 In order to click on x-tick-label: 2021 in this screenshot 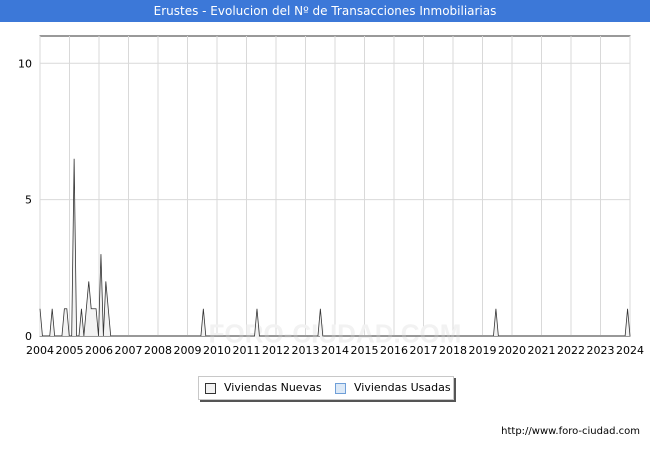, I will do `click(542, 350)`.